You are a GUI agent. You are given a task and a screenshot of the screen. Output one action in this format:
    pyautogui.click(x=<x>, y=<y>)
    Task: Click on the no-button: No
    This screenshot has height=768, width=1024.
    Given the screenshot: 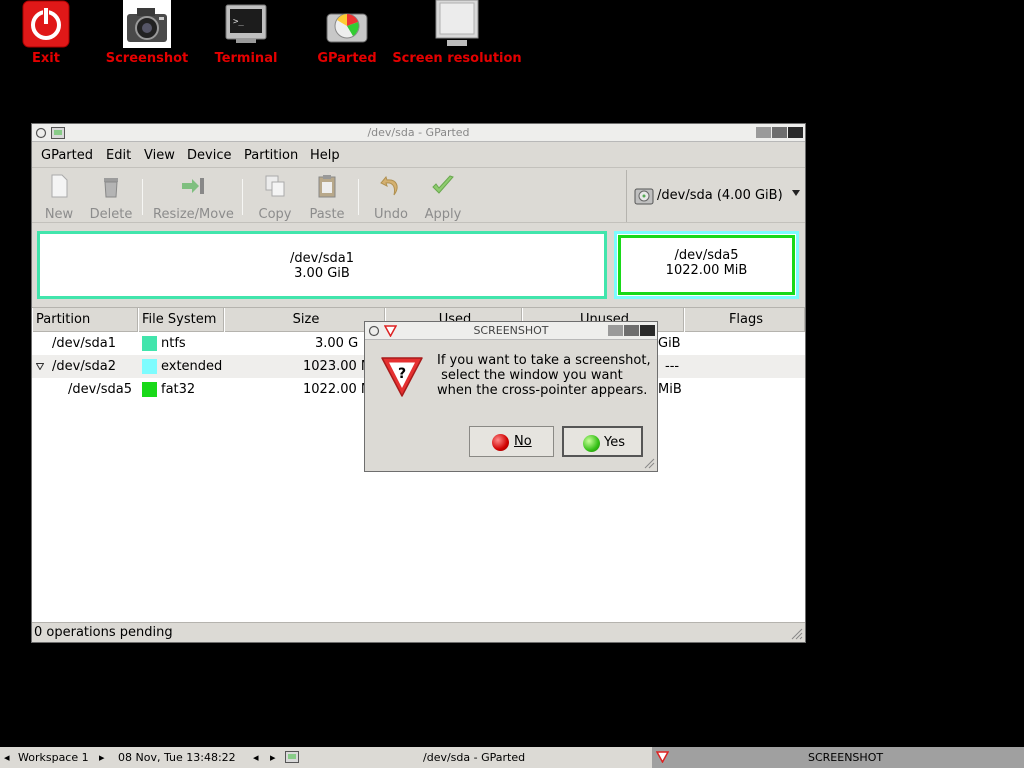 What is the action you would take?
    pyautogui.click(x=511, y=441)
    